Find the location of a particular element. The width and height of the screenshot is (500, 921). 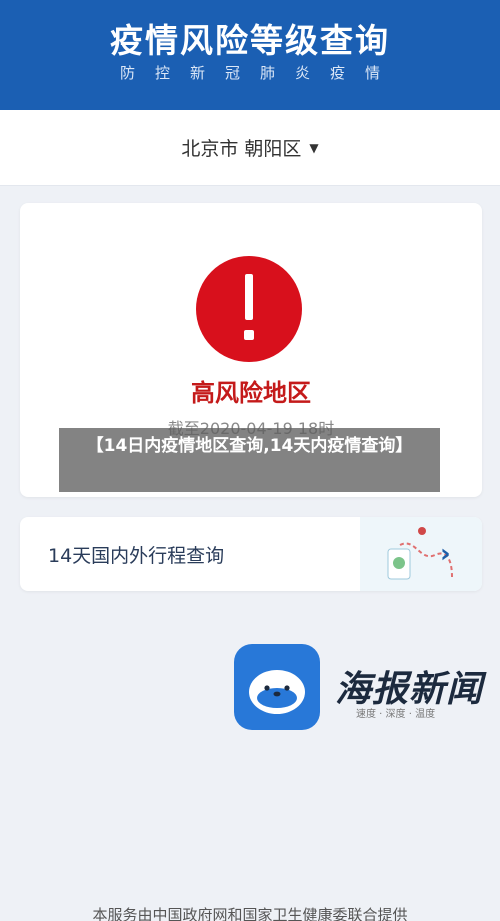

region-label: 北京市 朝阳区 is located at coordinates (241, 149).